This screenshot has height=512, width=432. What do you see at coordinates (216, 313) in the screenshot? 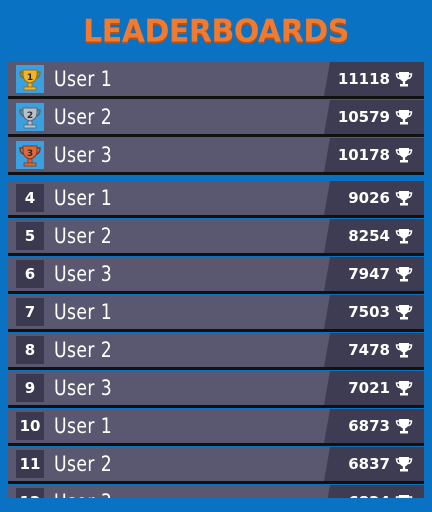
I see `leaderboard-row: 7 User 1 7503` at bounding box center [216, 313].